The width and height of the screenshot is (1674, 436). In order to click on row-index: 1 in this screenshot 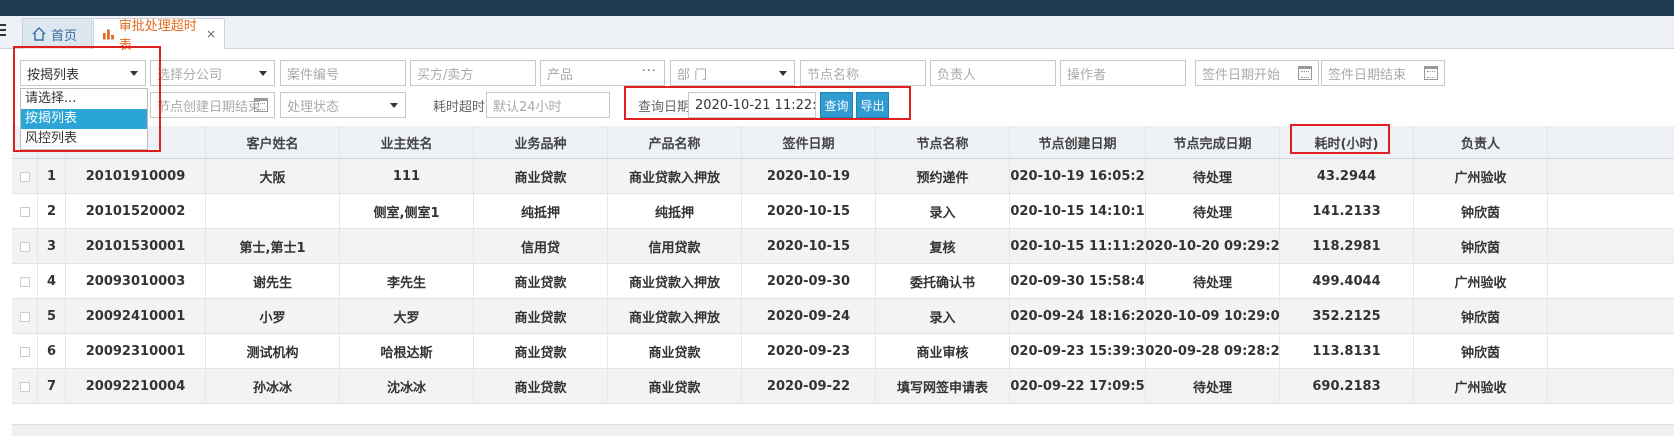, I will do `click(52, 176)`.